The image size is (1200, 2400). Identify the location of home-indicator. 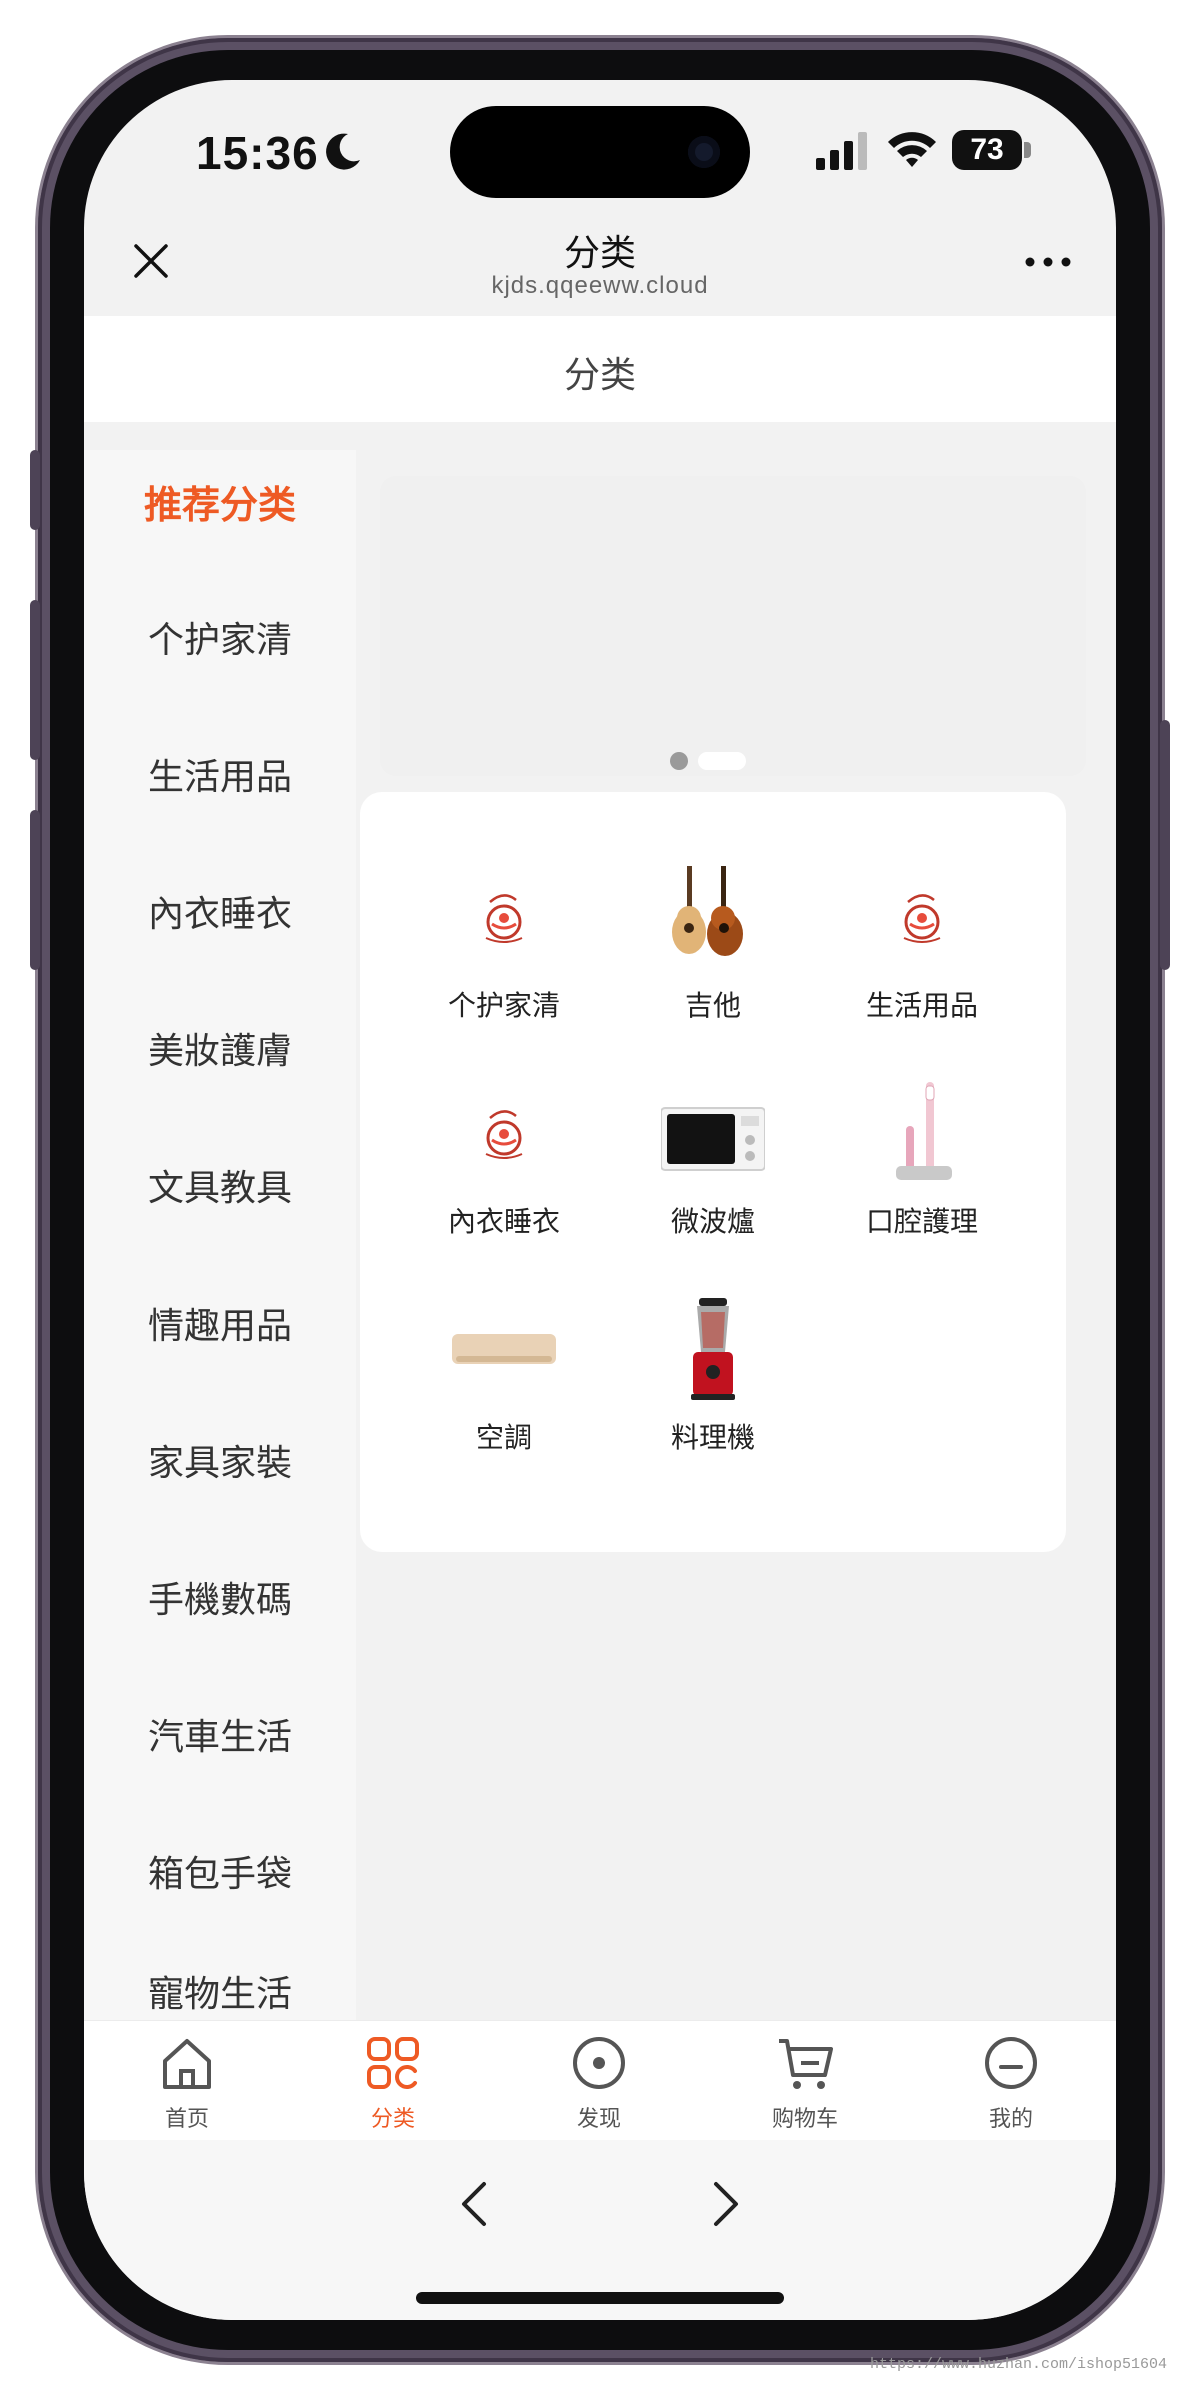
(600, 2298).